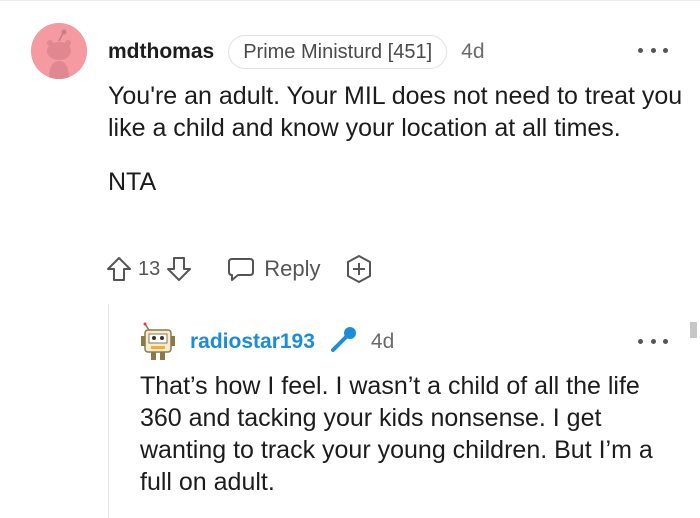  I want to click on scrollbar-thumb, so click(693, 330).